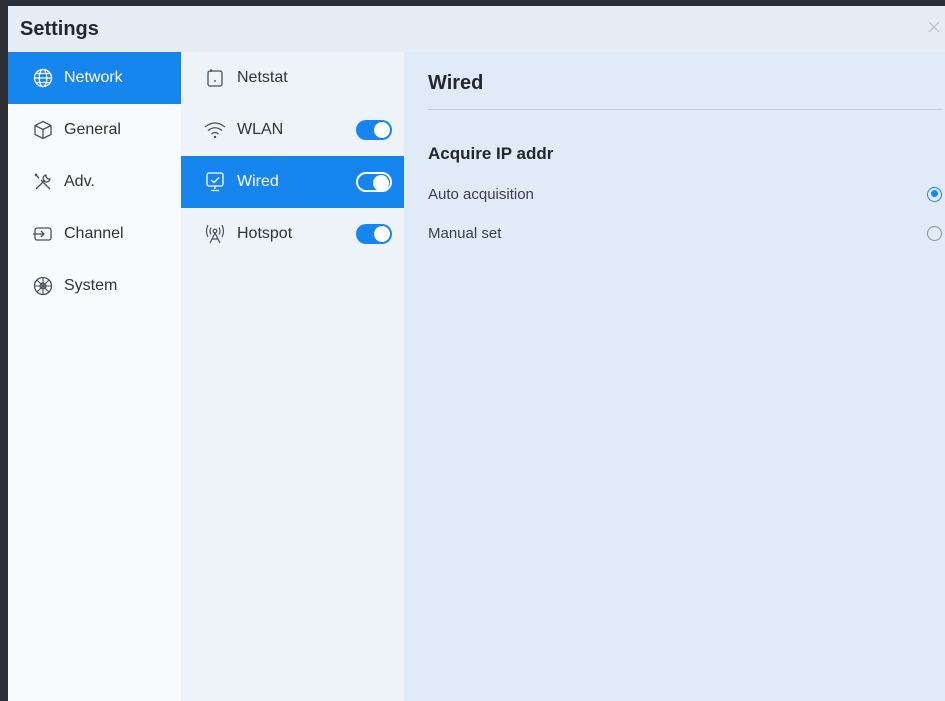  I want to click on sidebar-item-general: General, so click(94, 130).